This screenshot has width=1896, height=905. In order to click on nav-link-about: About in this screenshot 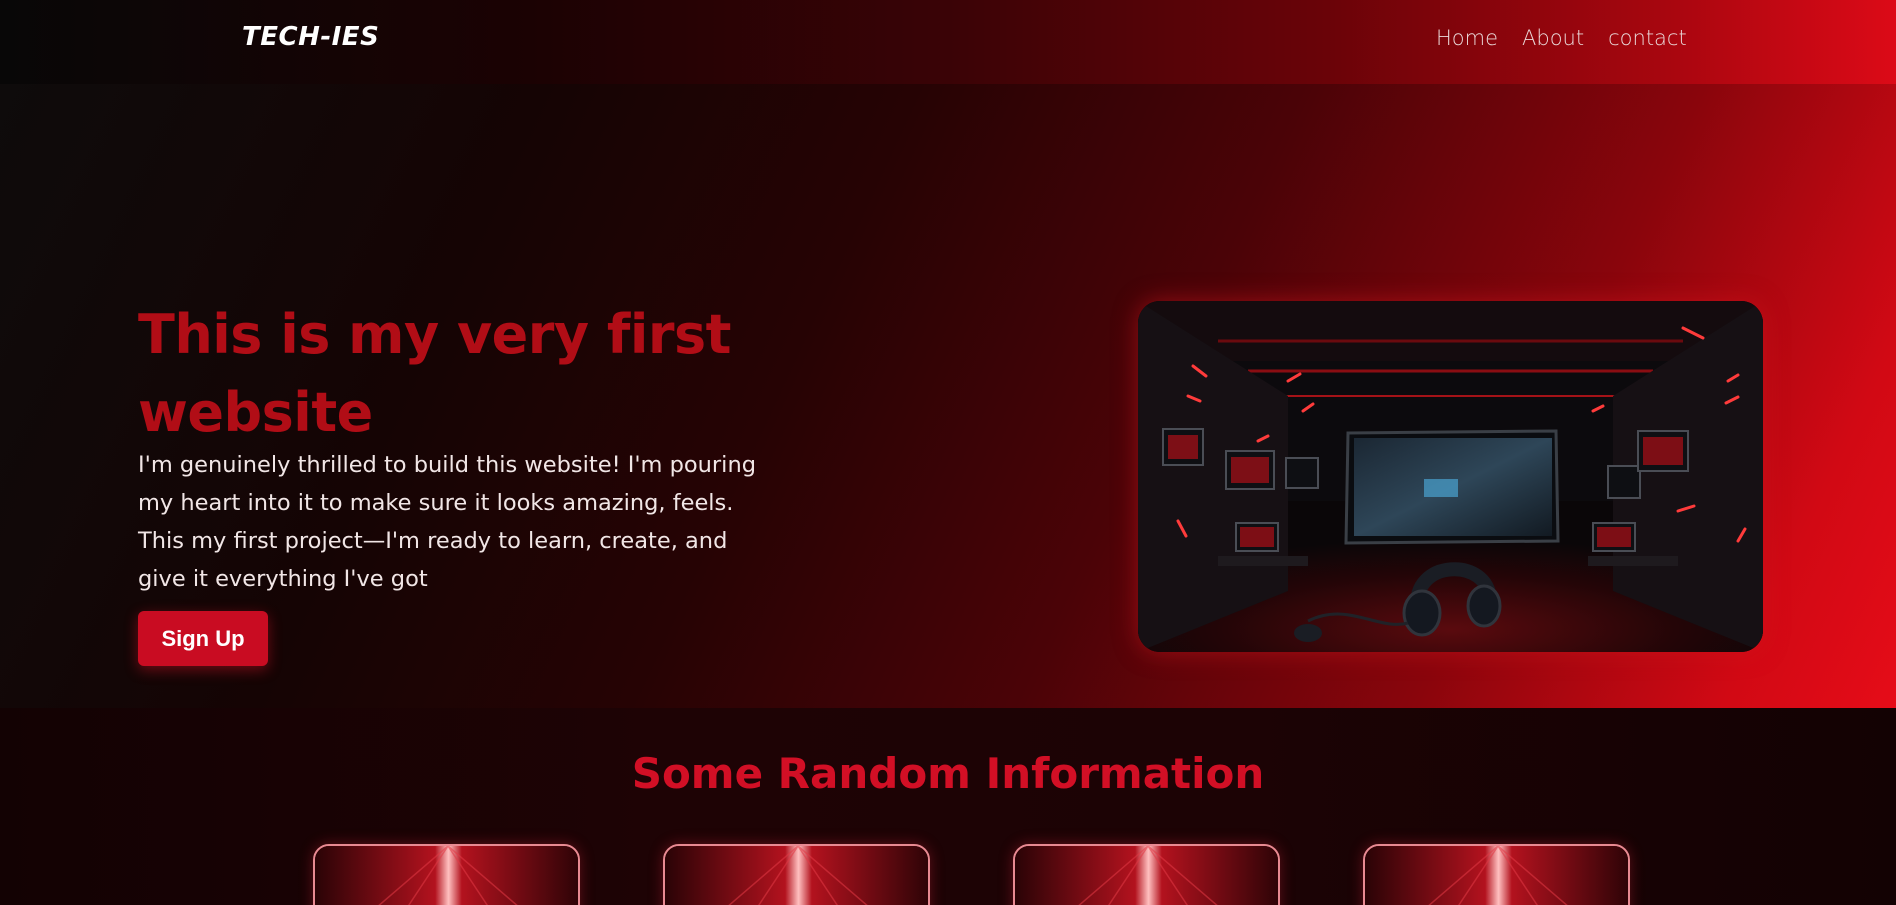, I will do `click(1553, 38)`.